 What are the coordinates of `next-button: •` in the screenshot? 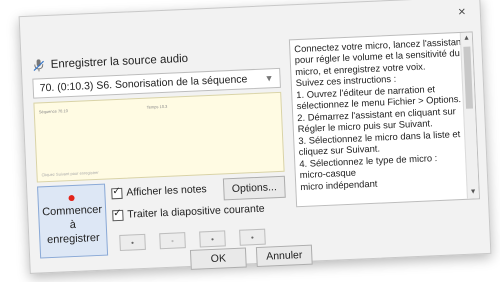 It's located at (252, 237).